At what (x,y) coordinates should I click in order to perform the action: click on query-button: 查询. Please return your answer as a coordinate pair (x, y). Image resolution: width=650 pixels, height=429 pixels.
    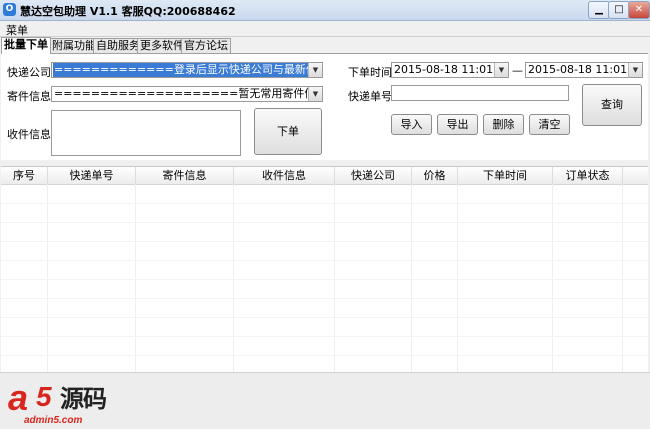
    Looking at the image, I should click on (612, 105).